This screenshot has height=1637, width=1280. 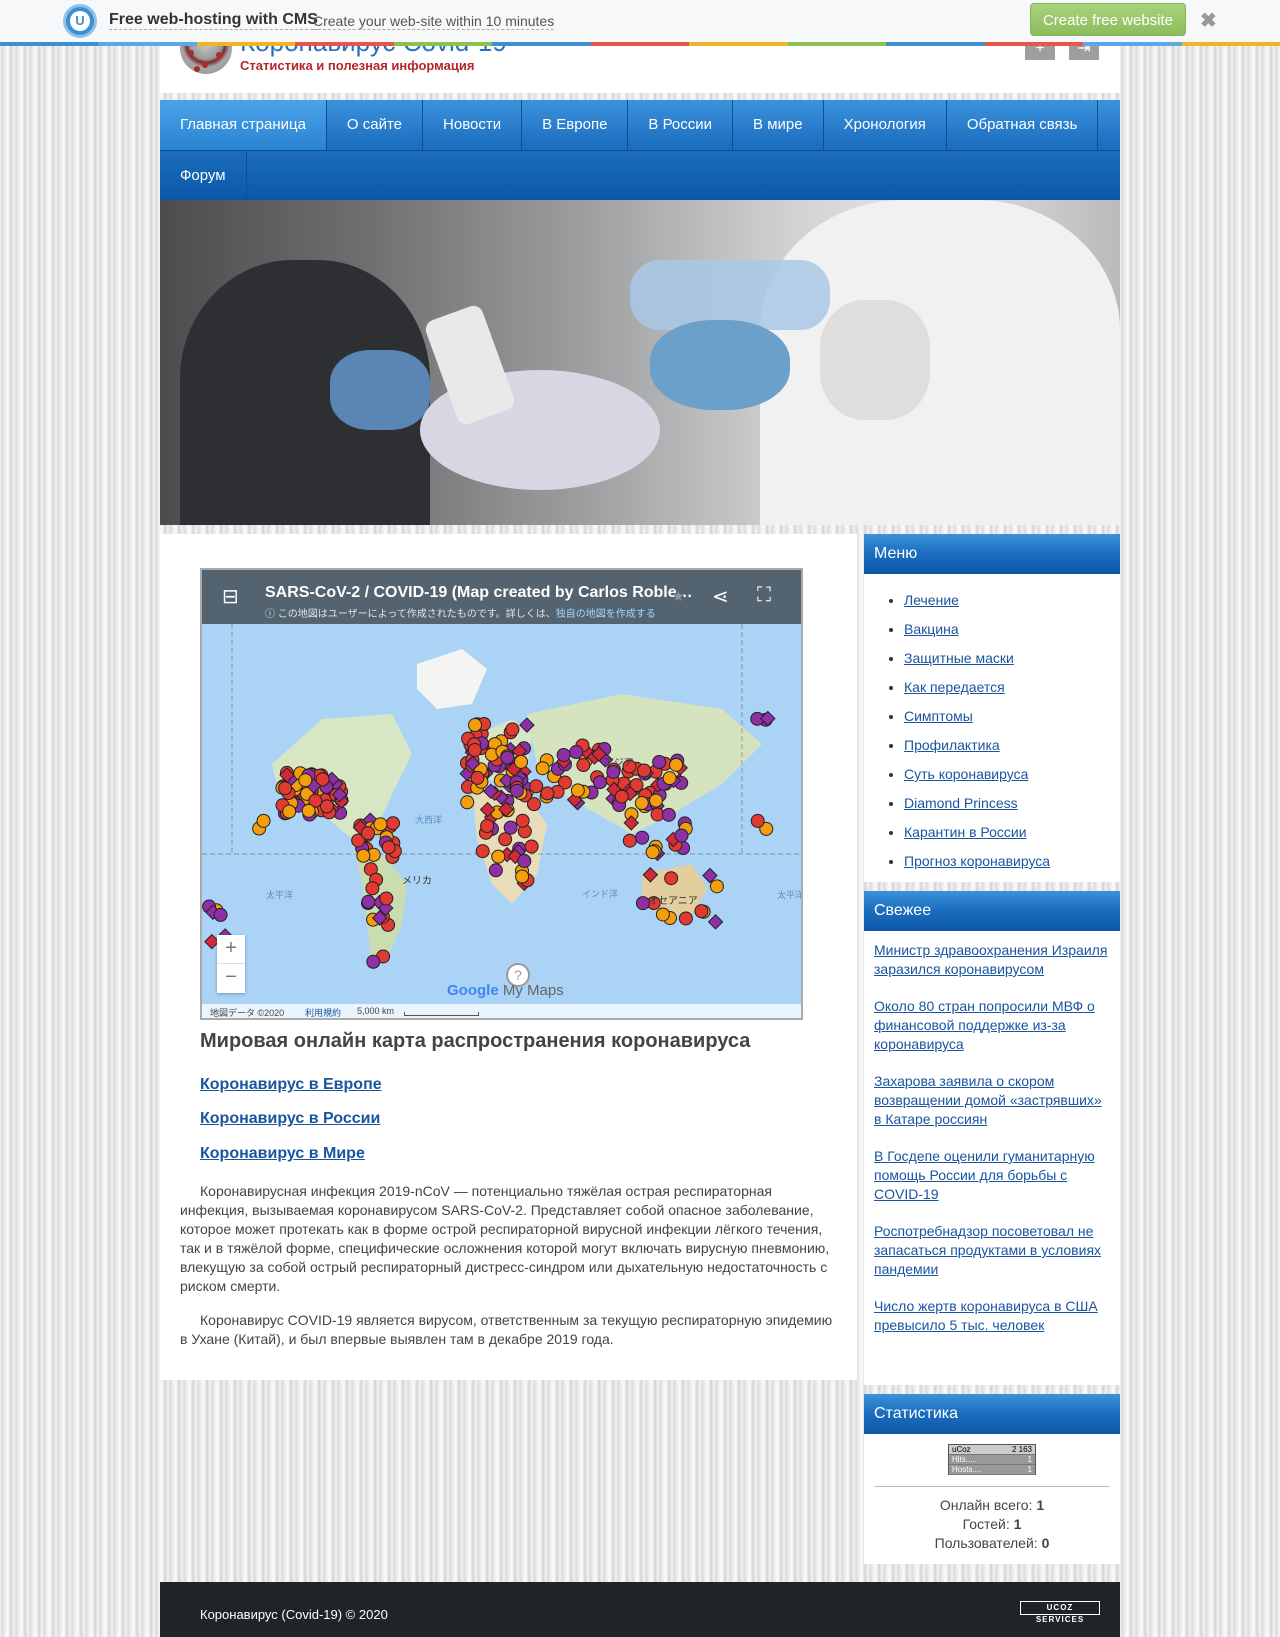 What do you see at coordinates (977, 861) in the screenshot?
I see `sidebar-menu-link: Прогноз коронавируса` at bounding box center [977, 861].